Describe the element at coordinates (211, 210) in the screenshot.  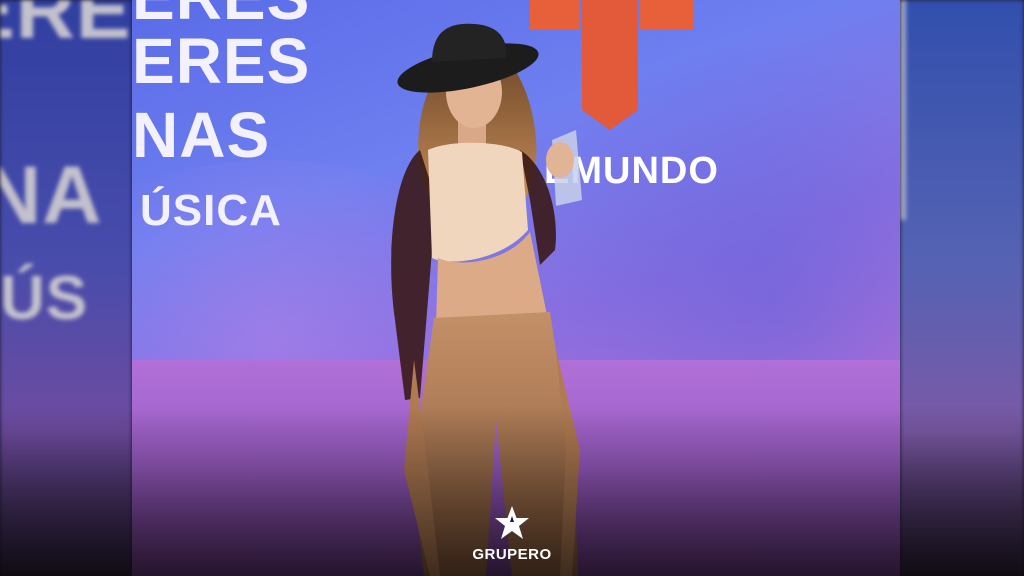
I see `backdrop-text-3: ÚSICA` at that location.